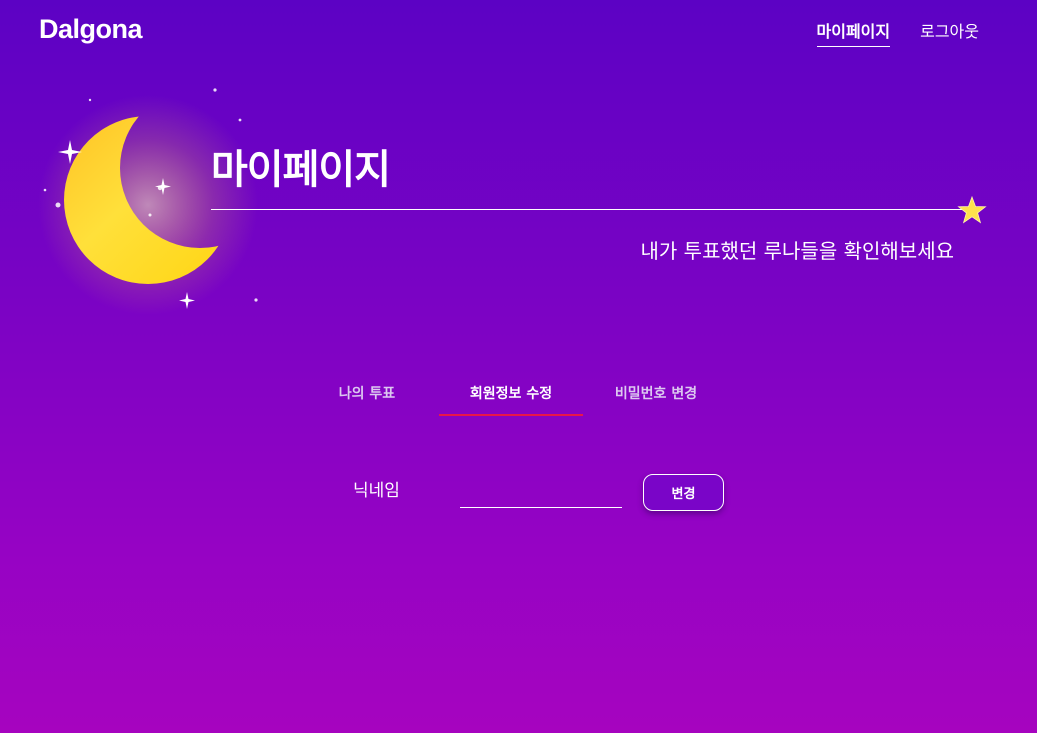 The image size is (1037, 733). I want to click on tab-edit-profile: 회원정보 수정, so click(511, 399).